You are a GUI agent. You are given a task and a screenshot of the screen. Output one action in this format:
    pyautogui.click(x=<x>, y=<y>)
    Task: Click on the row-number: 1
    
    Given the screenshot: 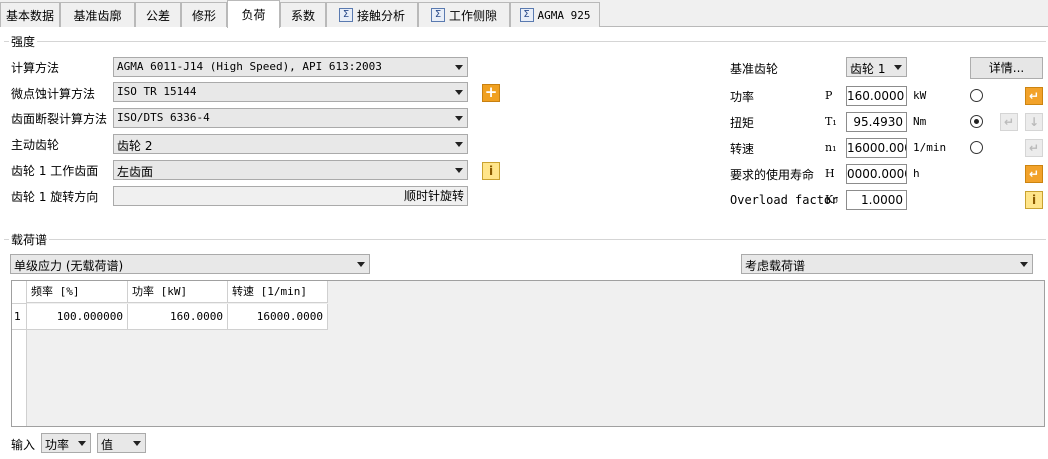 What is the action you would take?
    pyautogui.click(x=19, y=317)
    